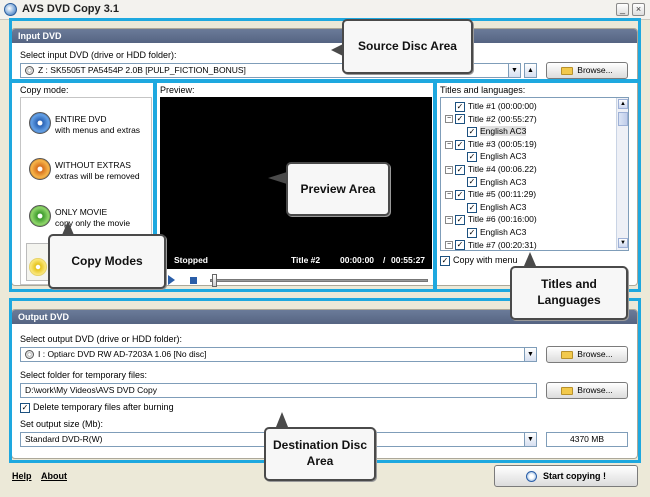 This screenshot has width=650, height=497. I want to click on minimize-button: _, so click(622, 9).